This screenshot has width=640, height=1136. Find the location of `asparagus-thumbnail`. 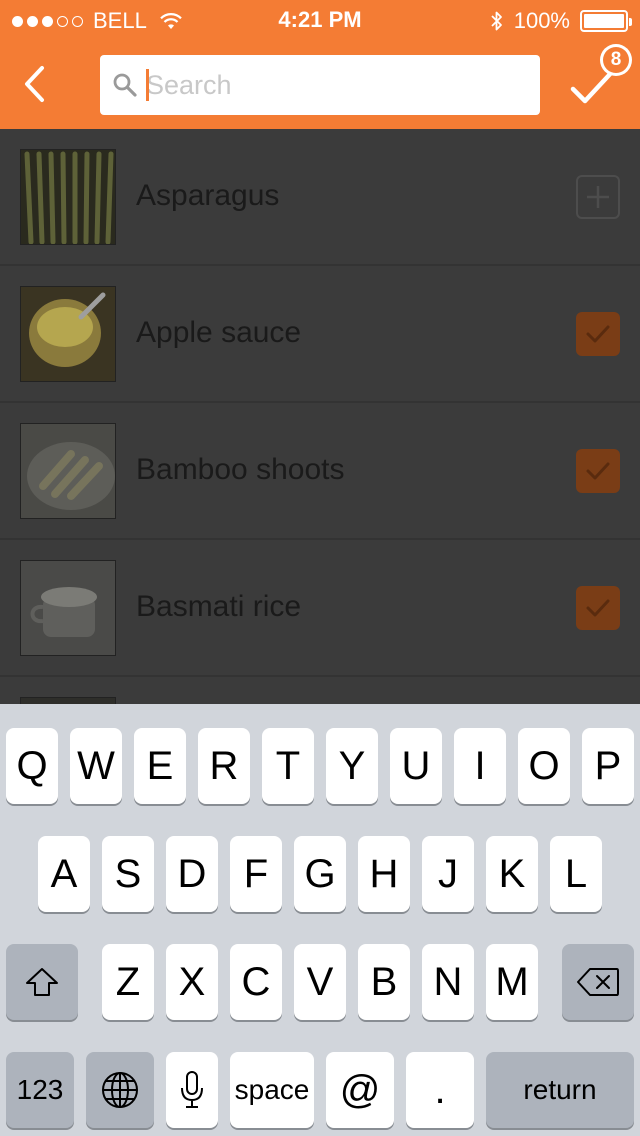

asparagus-thumbnail is located at coordinates (68, 197).